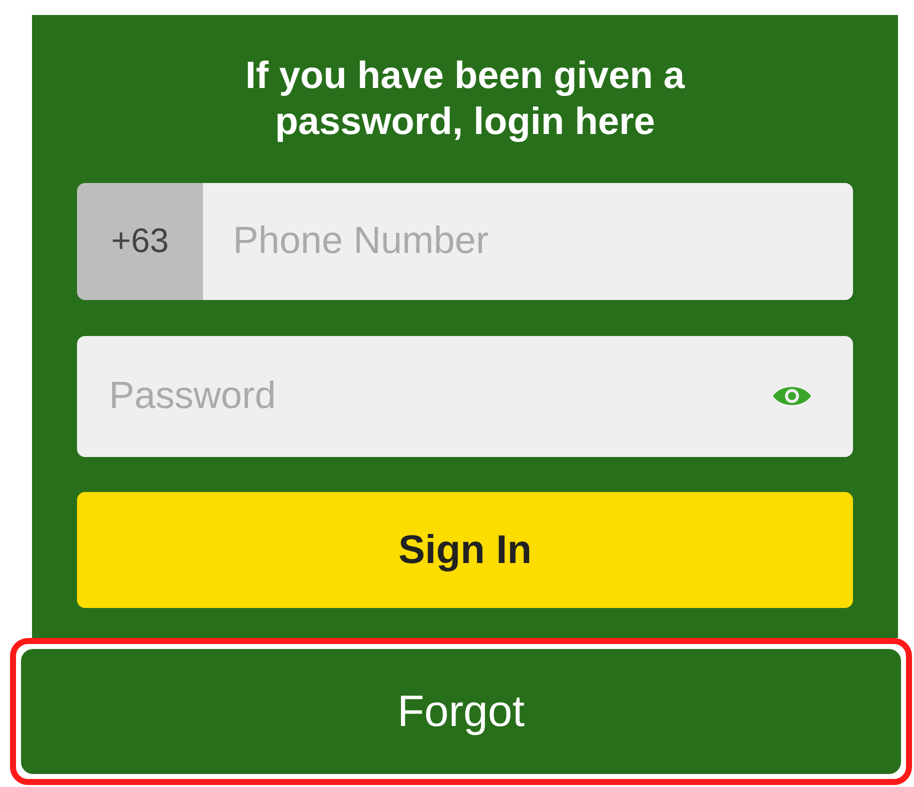  What do you see at coordinates (465, 99) in the screenshot?
I see `login-heading: If you have been given a password, login here` at bounding box center [465, 99].